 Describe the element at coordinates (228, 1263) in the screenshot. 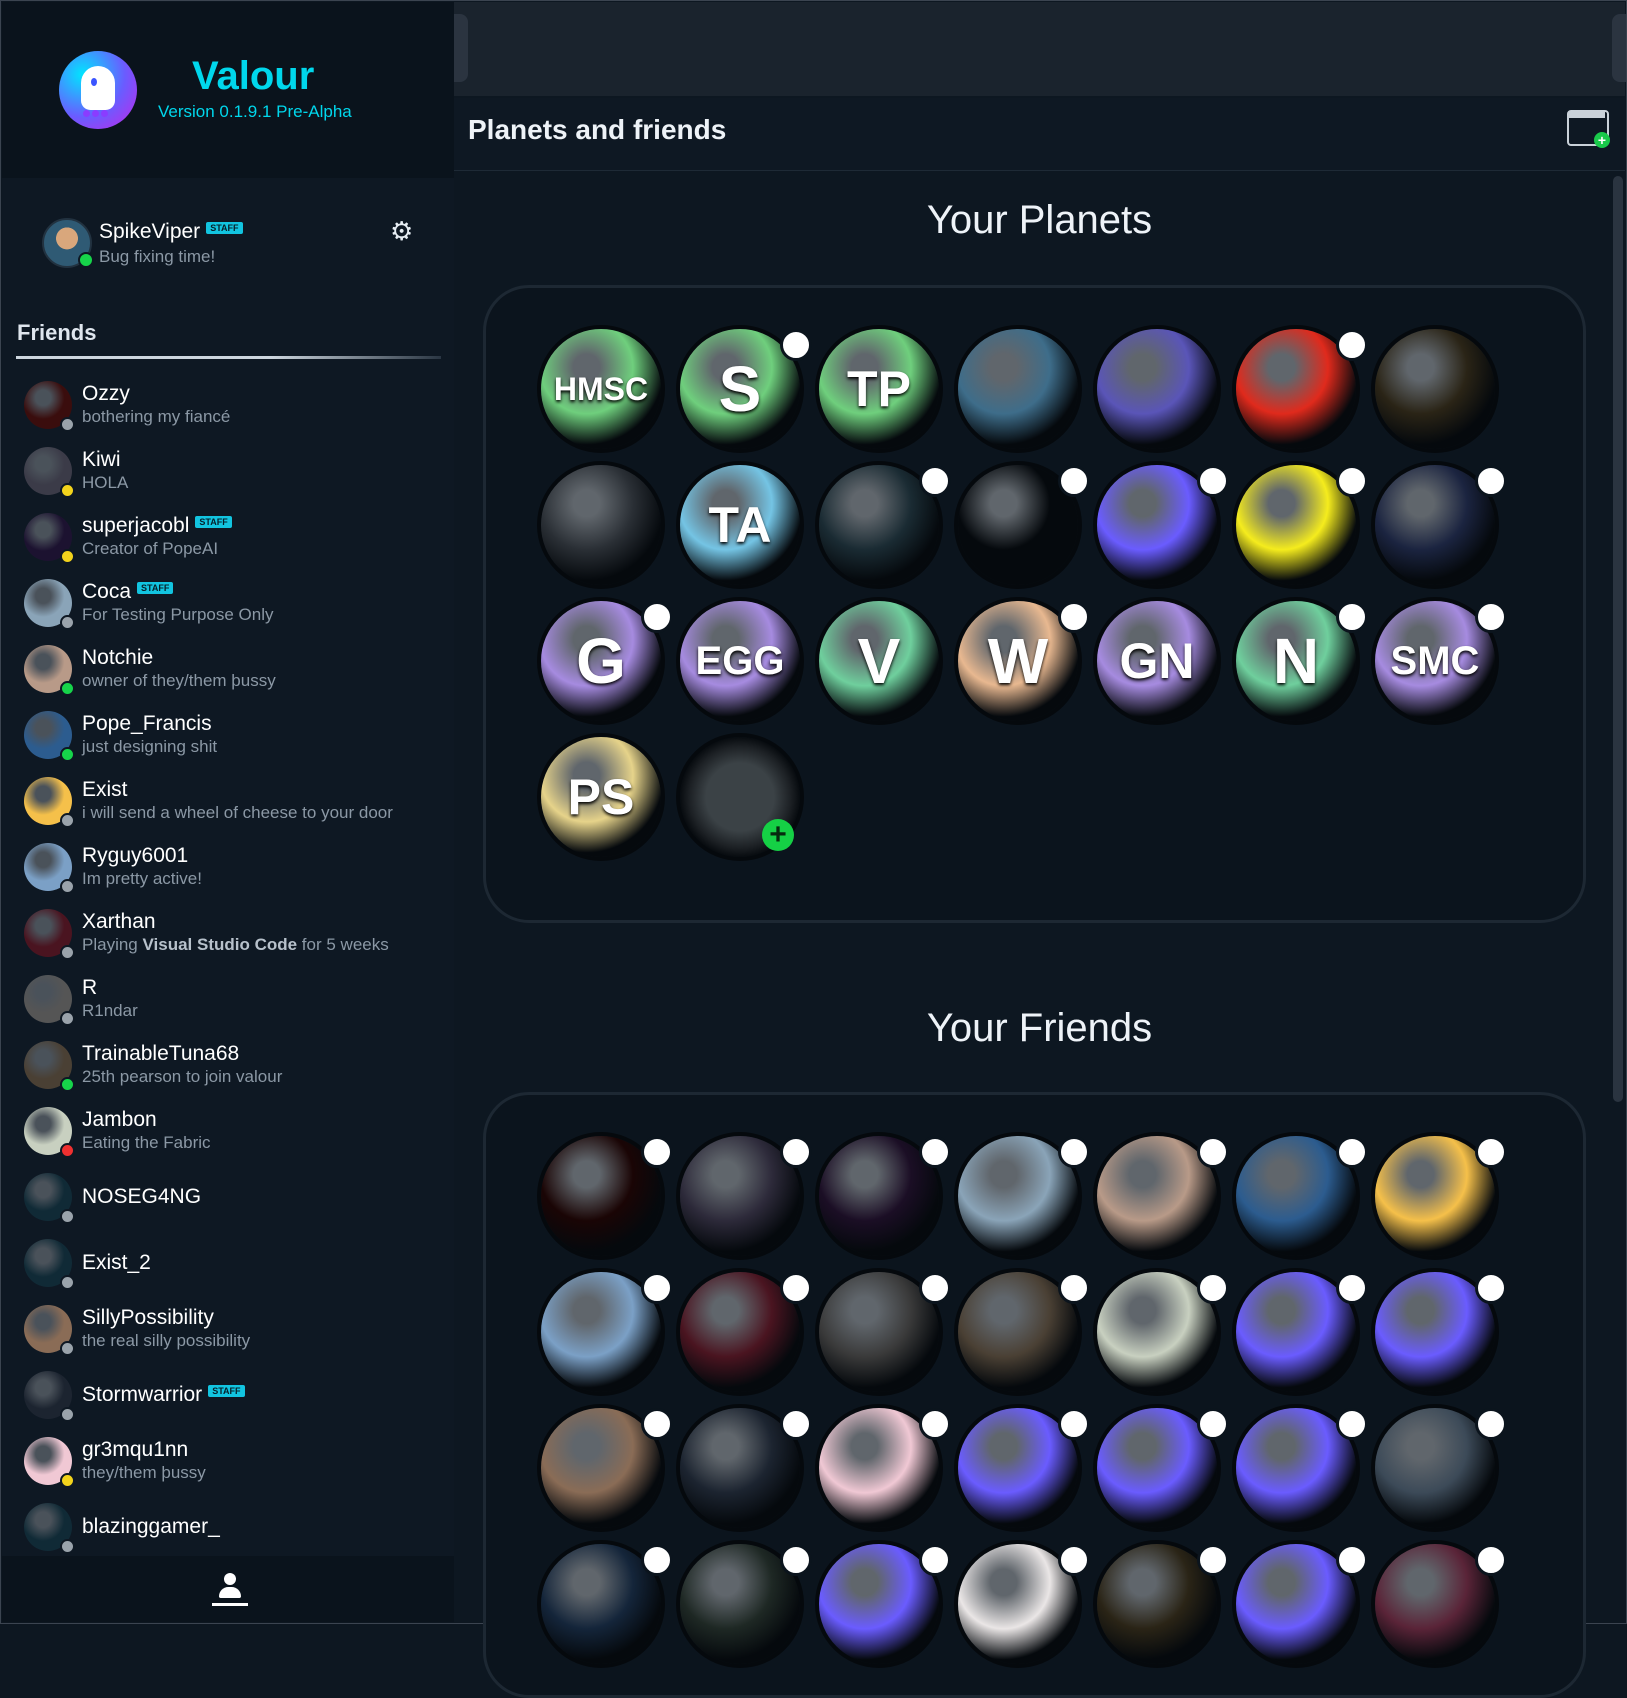

I see `friend-list-item: Exist_2` at that location.